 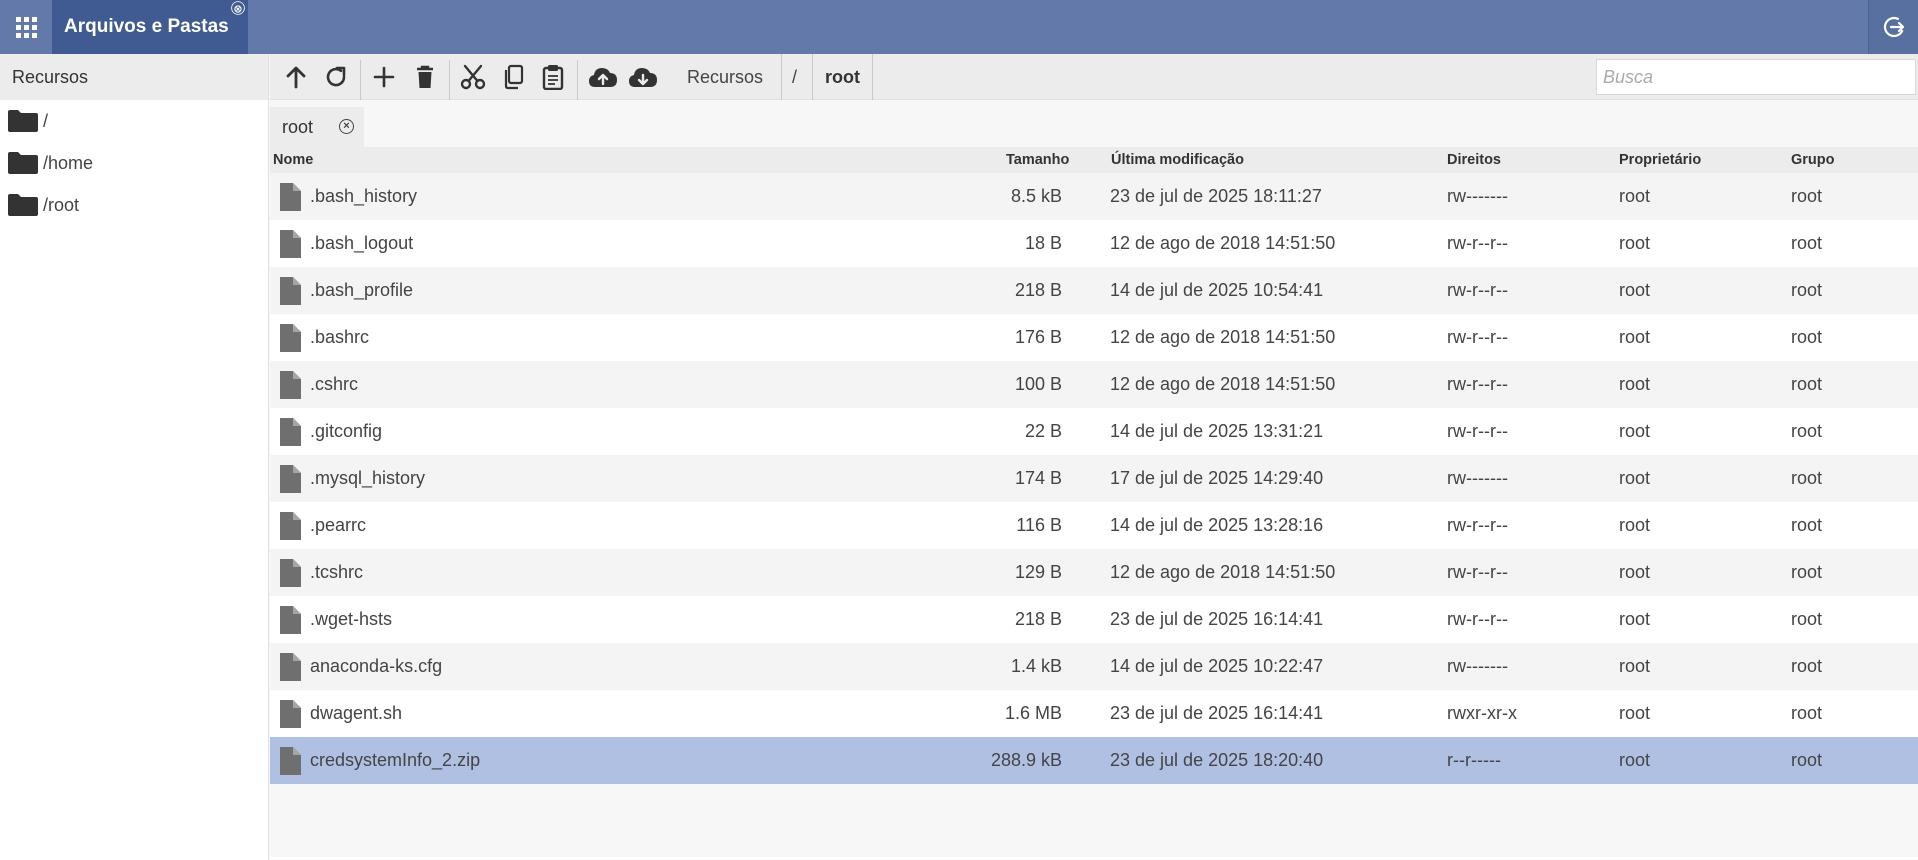 I want to click on refresh-icon, so click(x=336, y=76).